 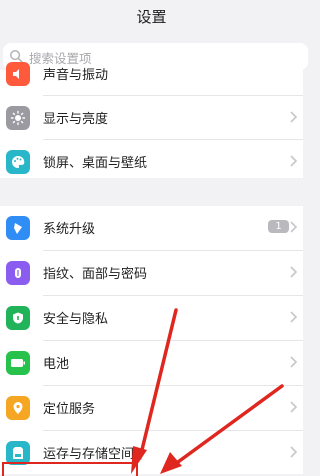 What do you see at coordinates (151, 228) in the screenshot?
I see `settings-item-system-update: 系统升级 1` at bounding box center [151, 228].